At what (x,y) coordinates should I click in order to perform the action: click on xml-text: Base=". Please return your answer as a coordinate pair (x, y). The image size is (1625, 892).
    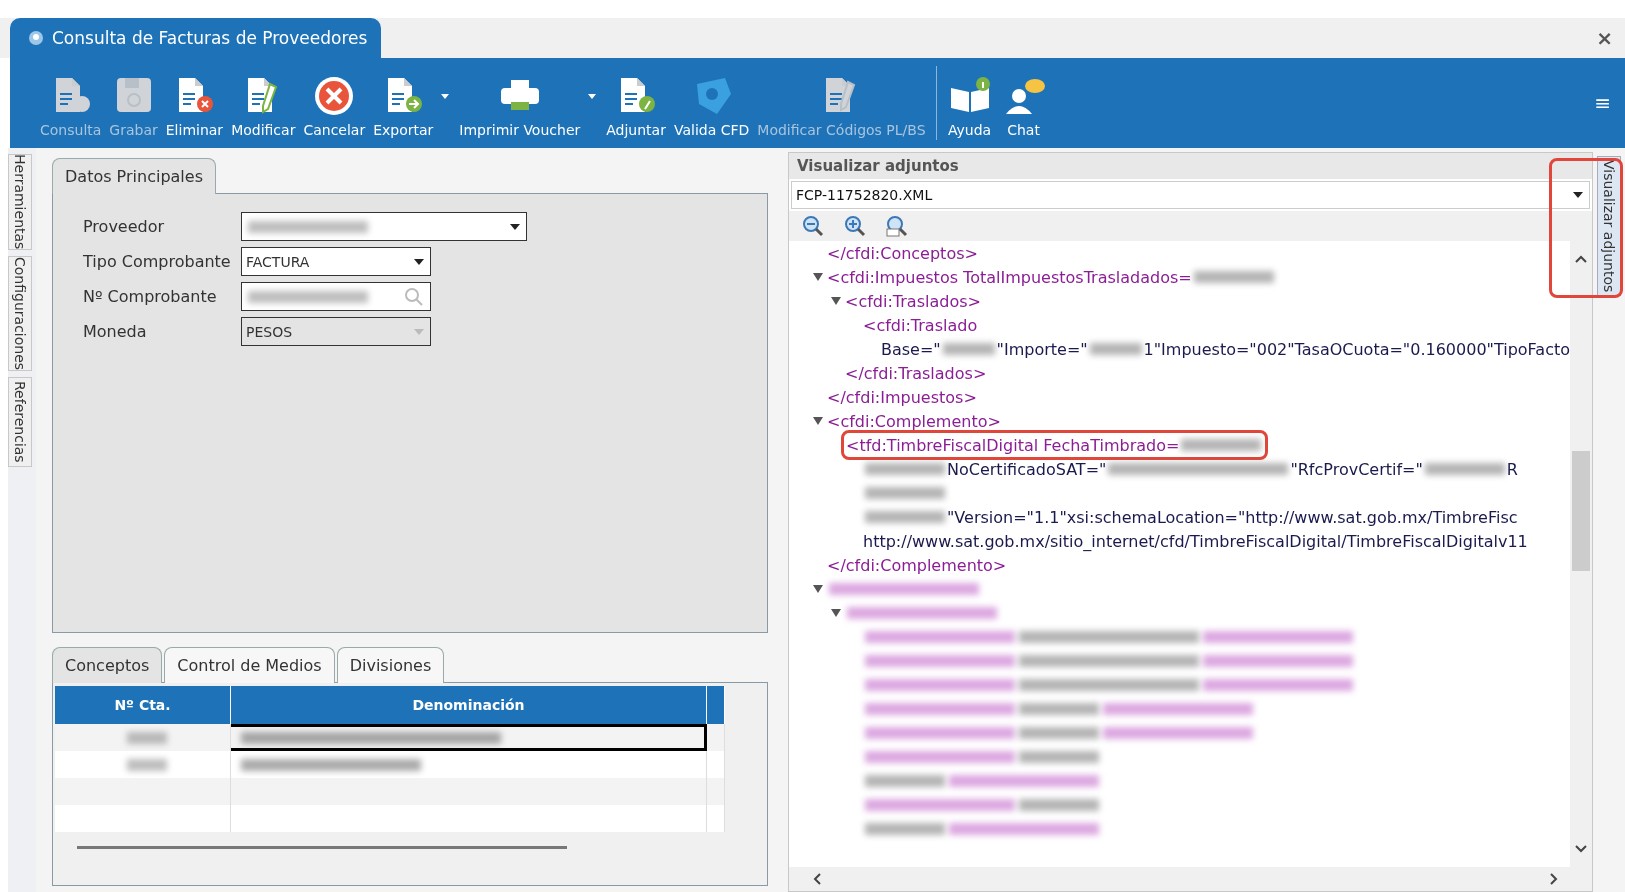
    Looking at the image, I should click on (911, 349).